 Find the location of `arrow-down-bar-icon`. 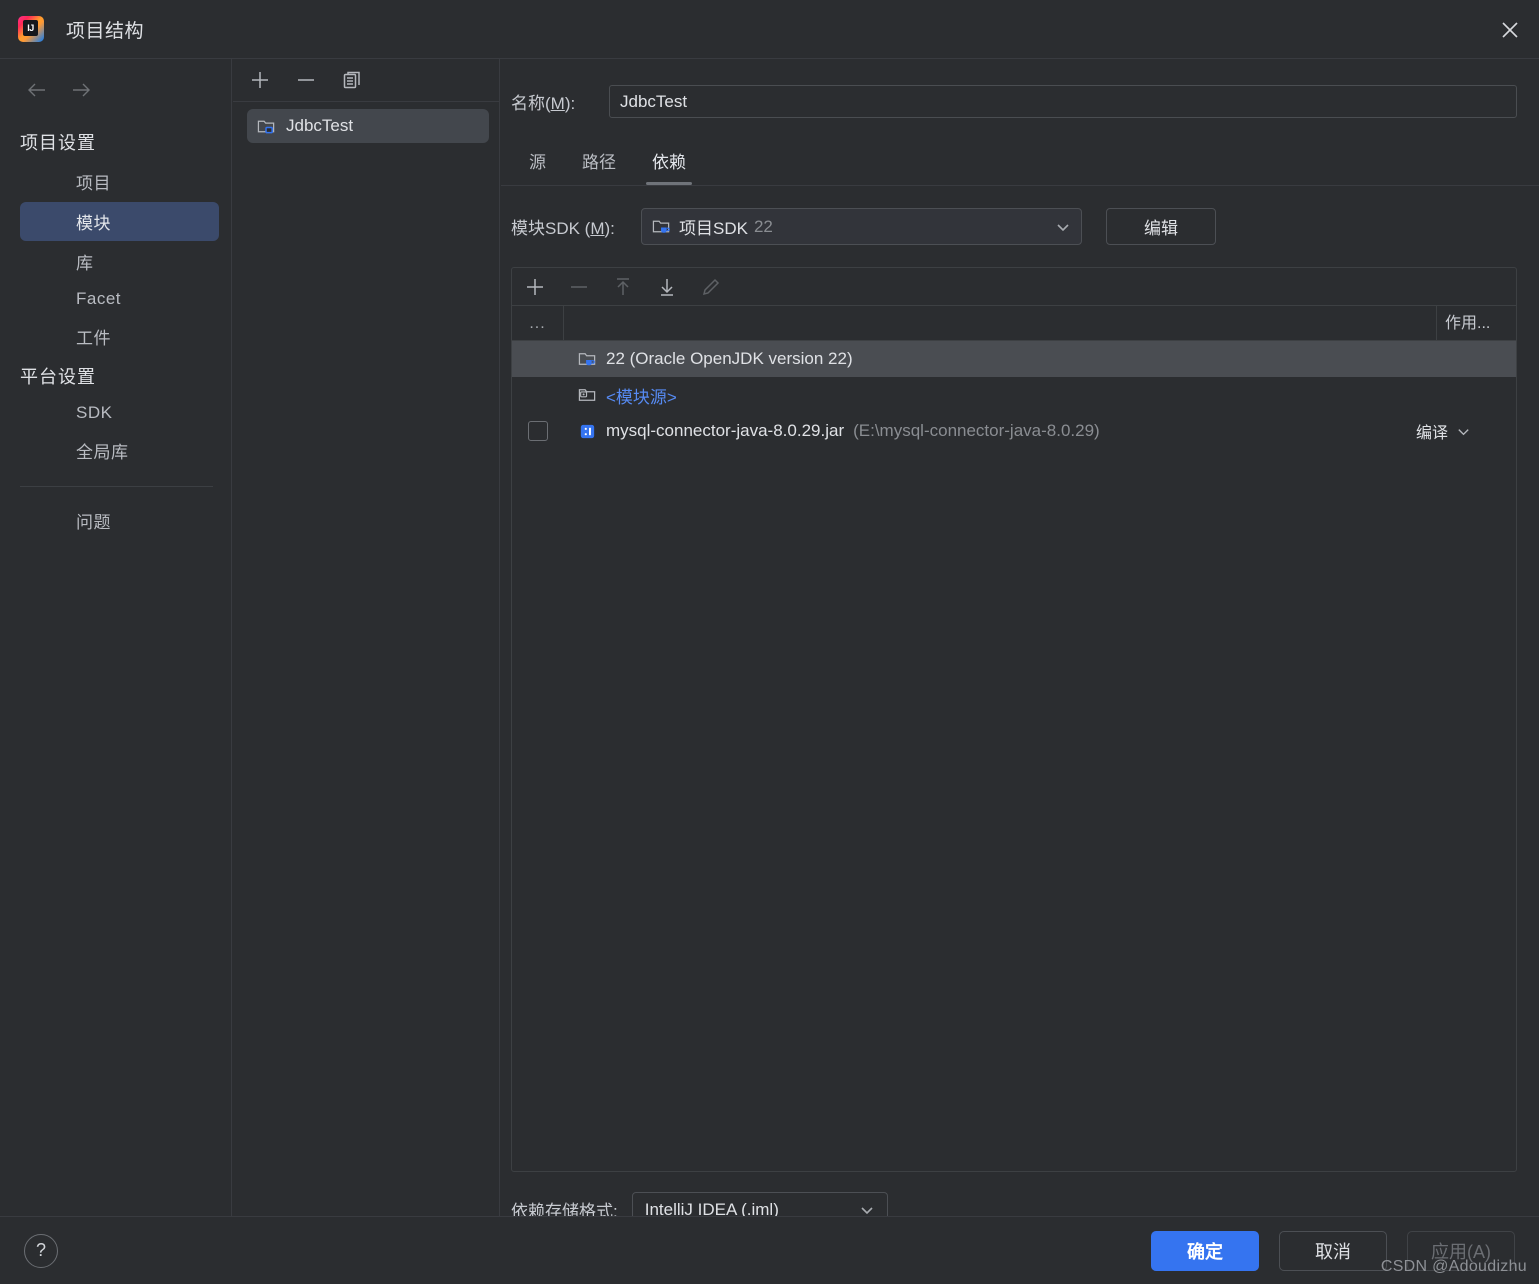

arrow-down-bar-icon is located at coordinates (667, 287).